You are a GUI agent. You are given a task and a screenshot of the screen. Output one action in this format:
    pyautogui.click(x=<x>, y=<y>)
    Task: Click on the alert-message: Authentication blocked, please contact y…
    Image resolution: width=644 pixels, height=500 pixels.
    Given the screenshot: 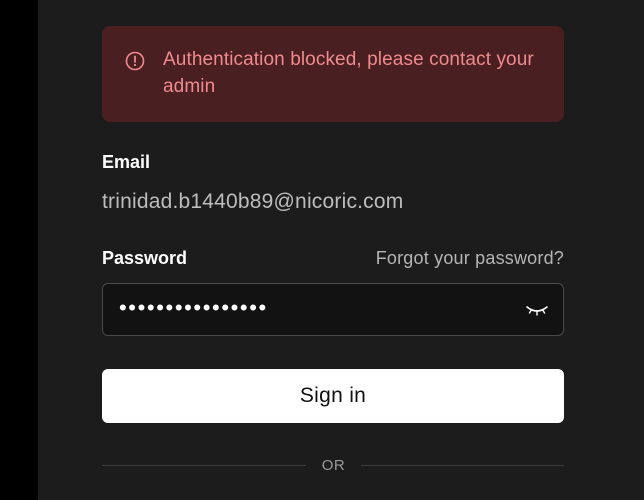 What is the action you would take?
    pyautogui.click(x=348, y=73)
    